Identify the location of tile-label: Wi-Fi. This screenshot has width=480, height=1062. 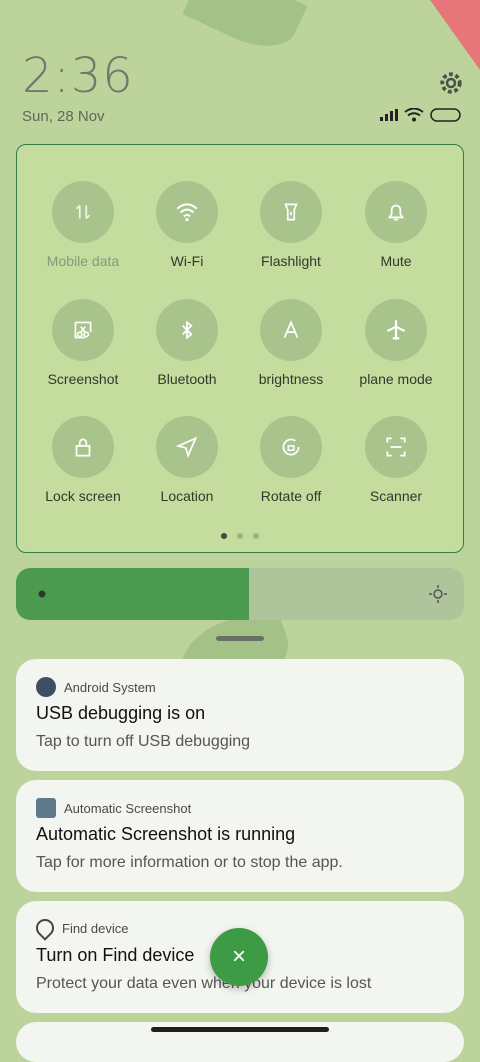
(187, 261).